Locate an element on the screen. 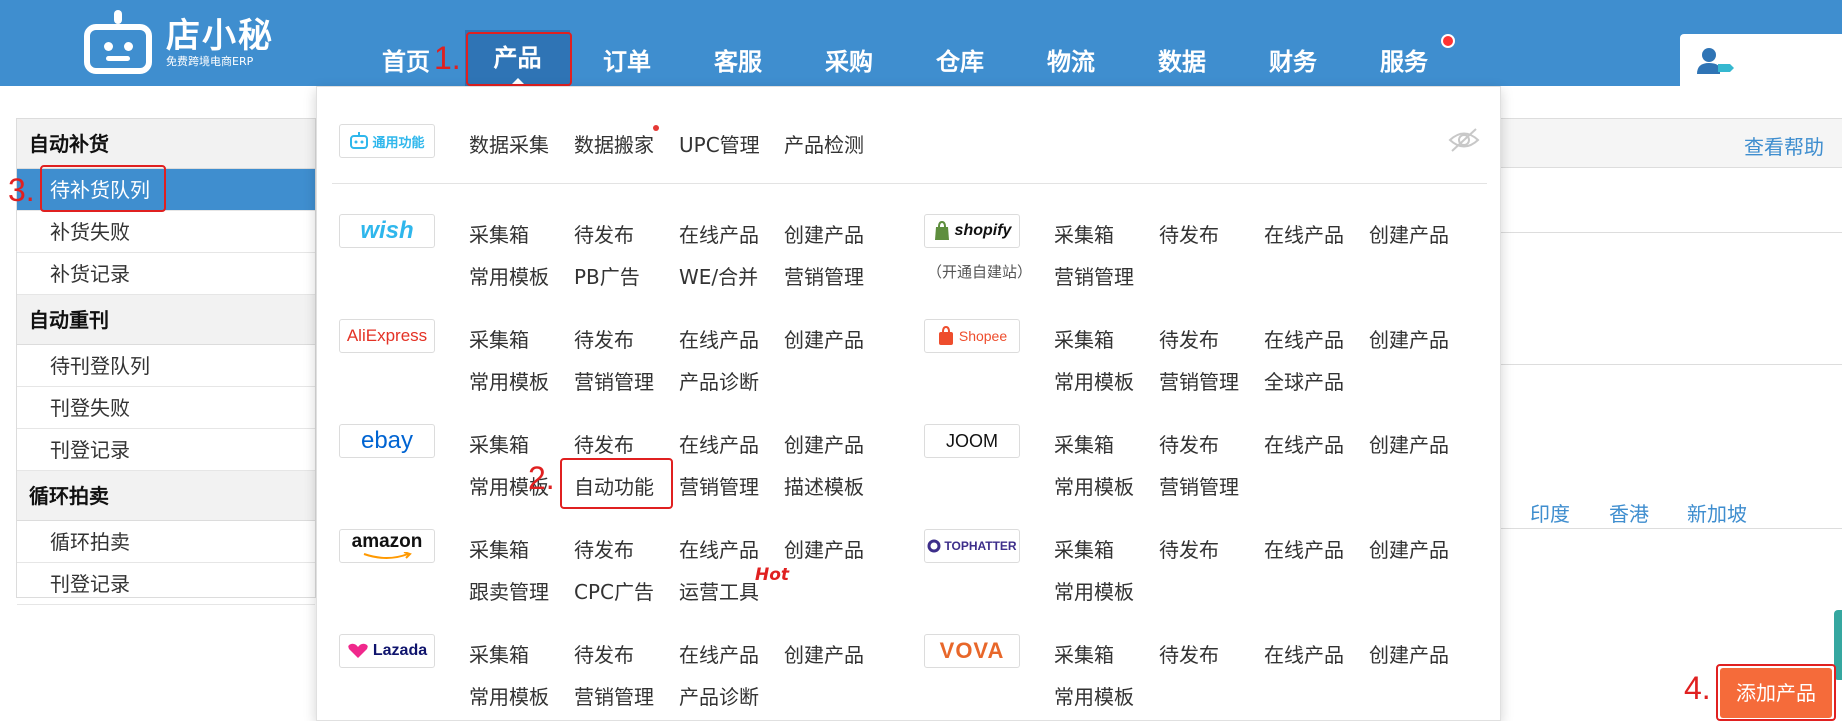 This screenshot has width=1842, height=721. shopify-link-collect-box: 采集箱 is located at coordinates (1084, 233).